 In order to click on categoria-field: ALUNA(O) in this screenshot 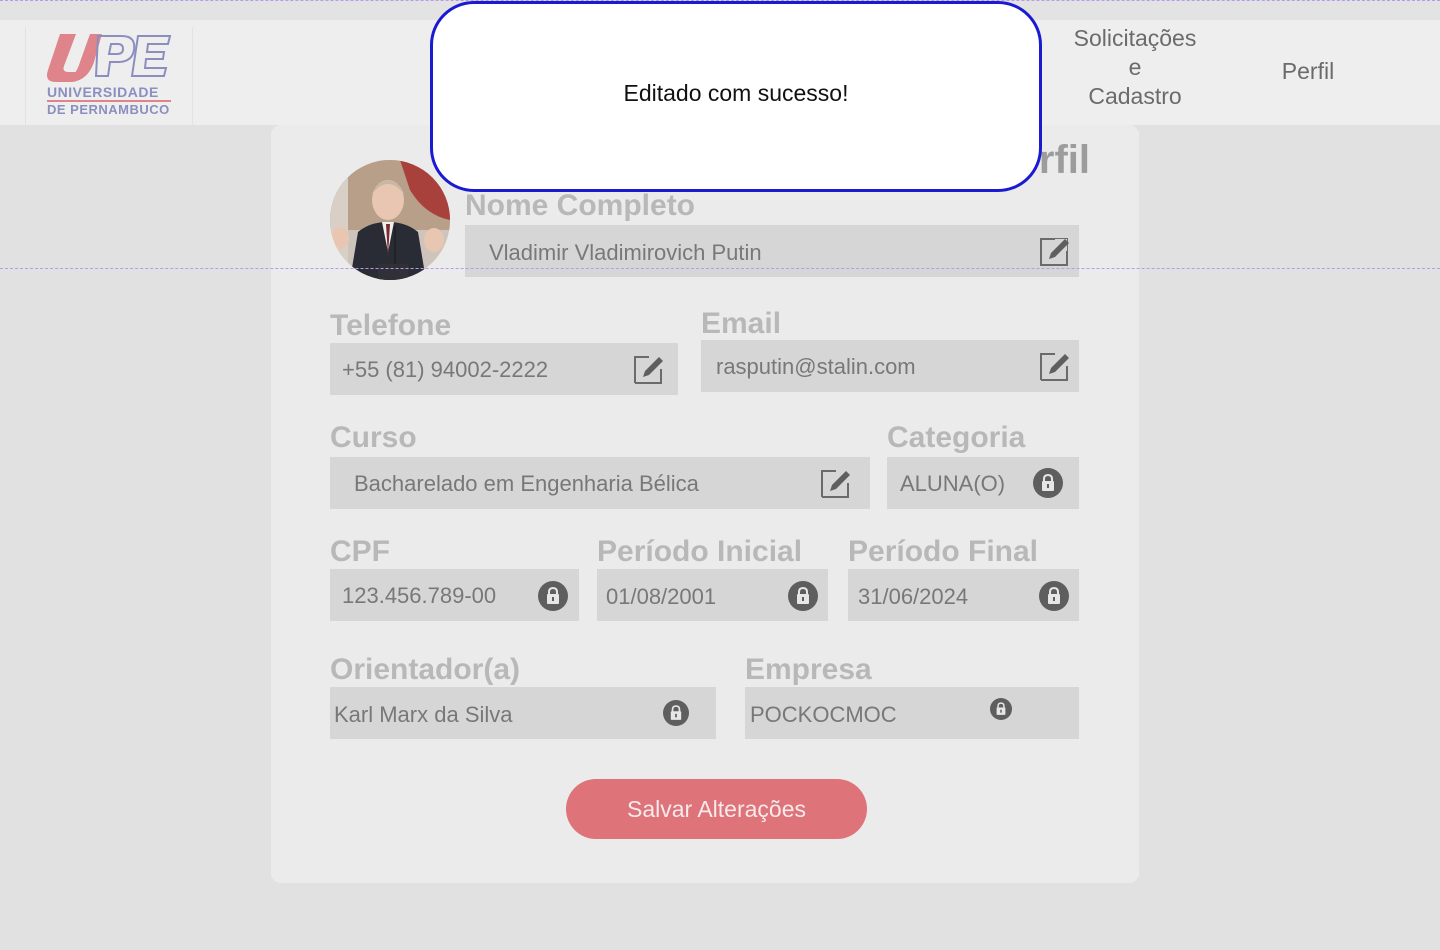, I will do `click(983, 483)`.